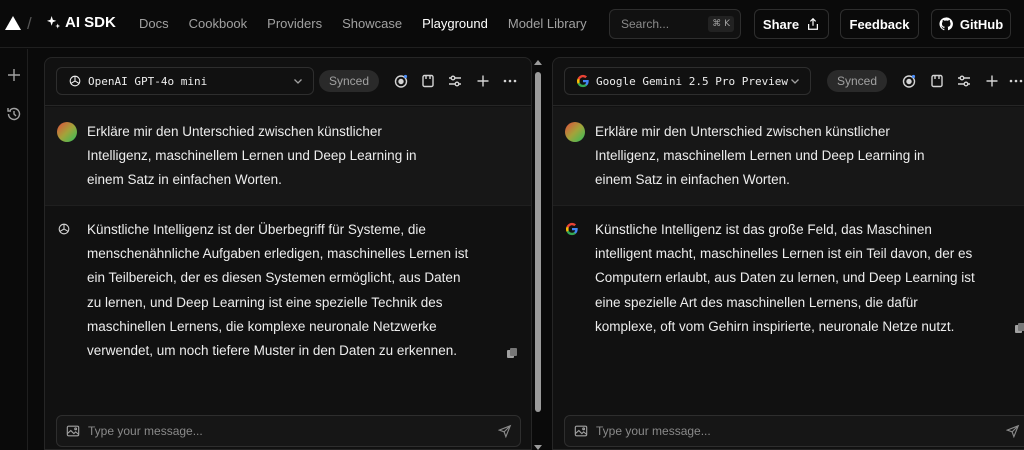 This screenshot has height=450, width=1024. I want to click on model-name: OpenAI GPT-4o mini, so click(148, 81).